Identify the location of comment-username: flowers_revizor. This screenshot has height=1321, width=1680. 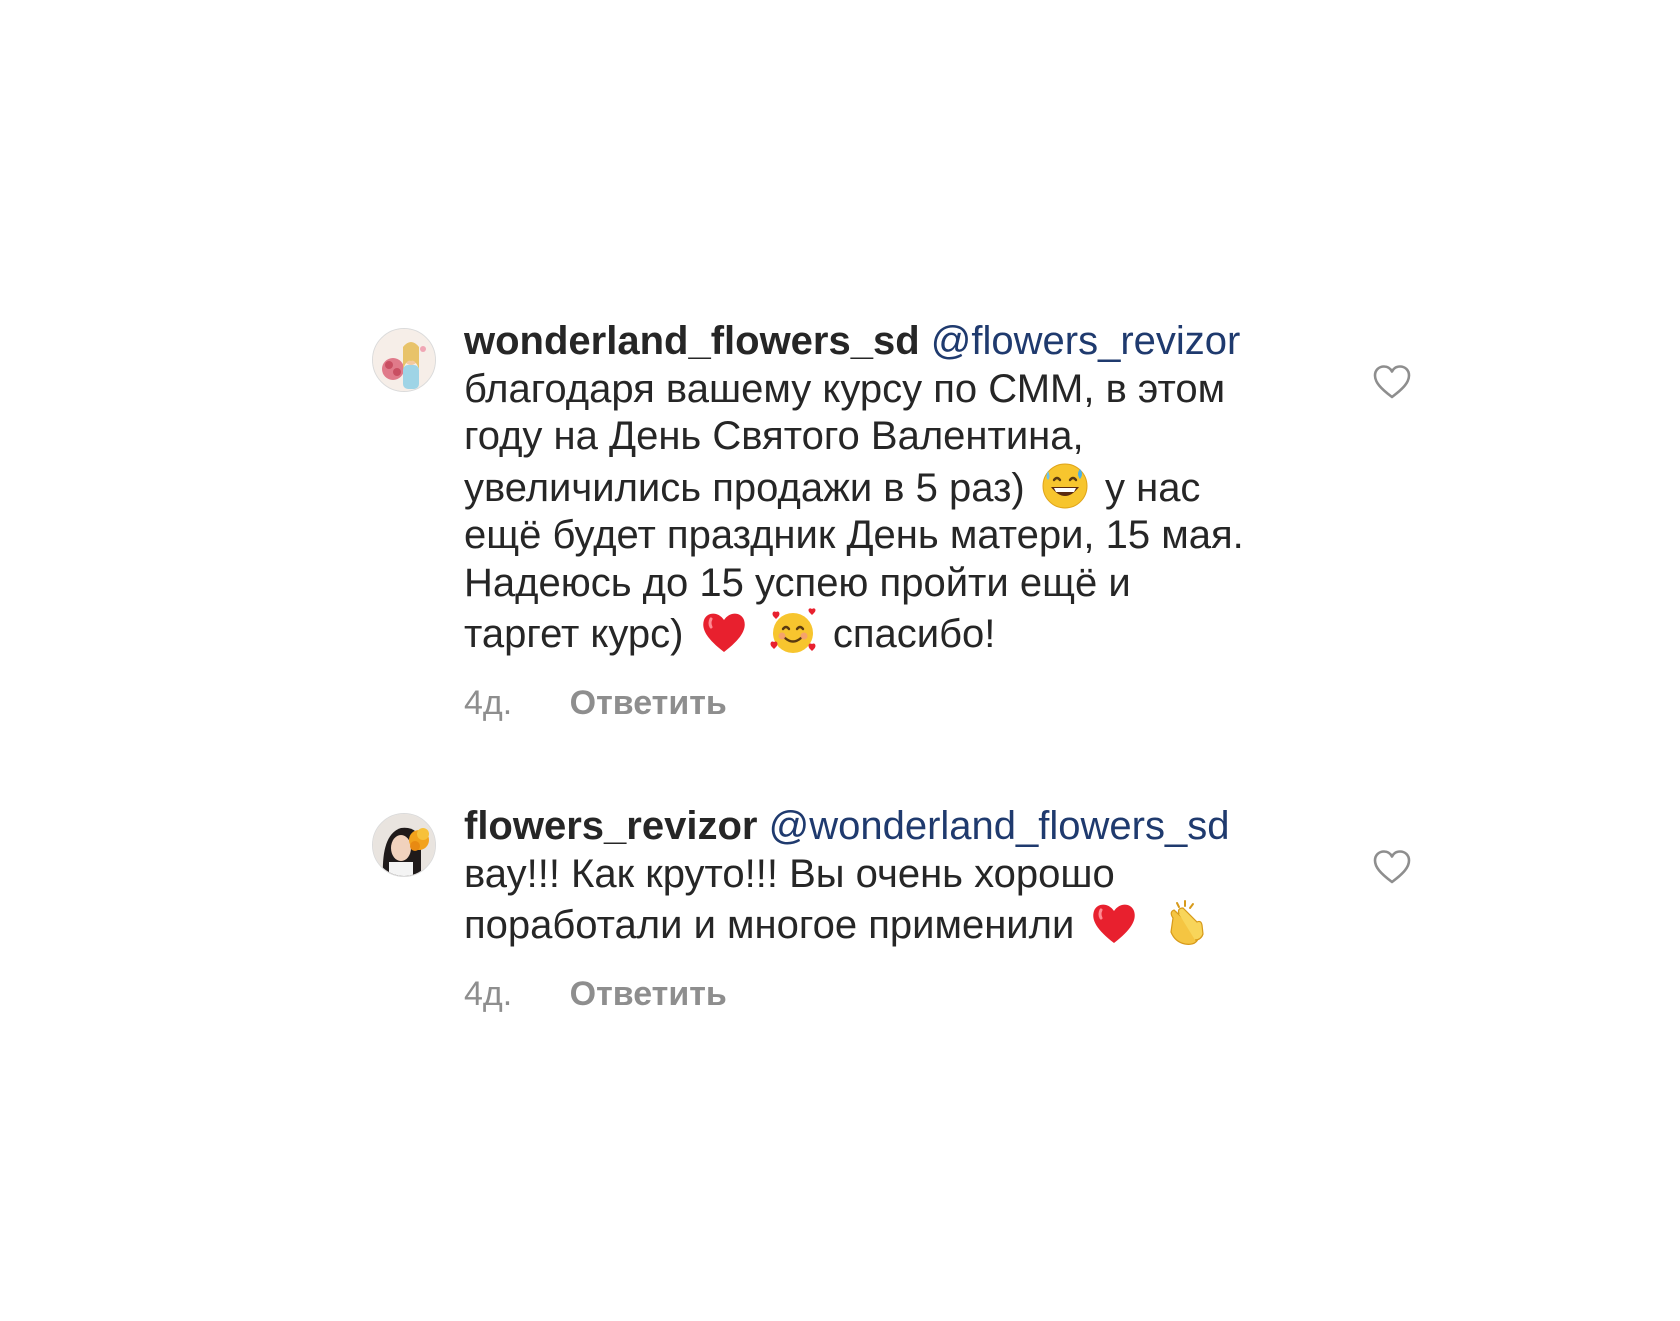
(610, 826).